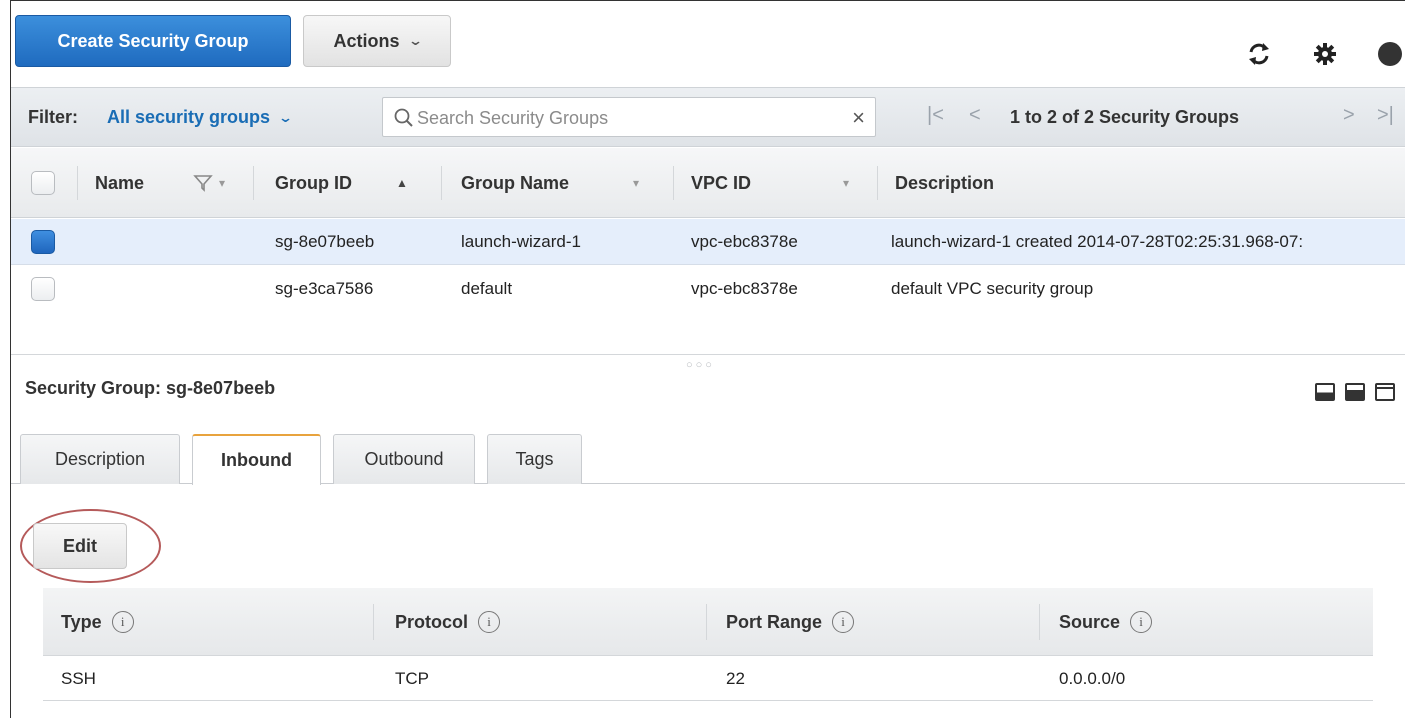 The image size is (1405, 718). I want to click on column-label: Description, so click(945, 182).